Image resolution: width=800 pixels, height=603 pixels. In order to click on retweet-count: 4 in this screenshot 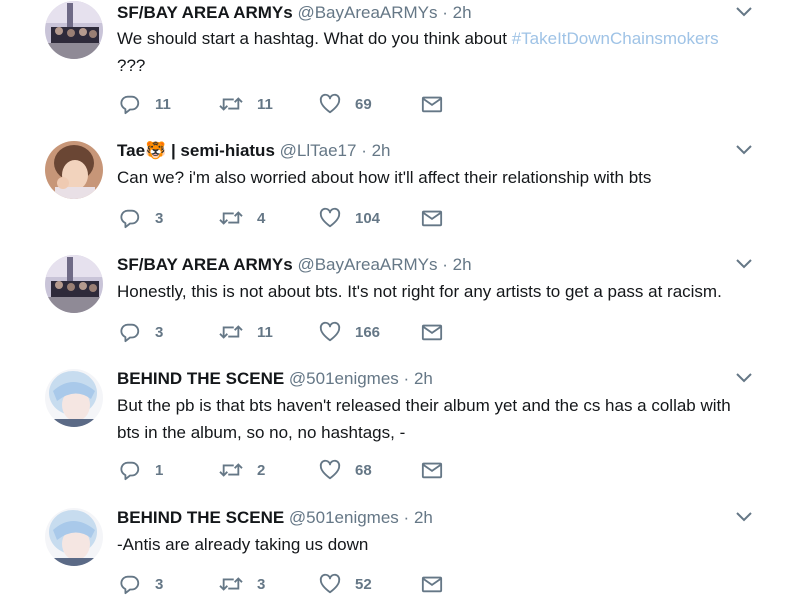, I will do `click(261, 218)`.